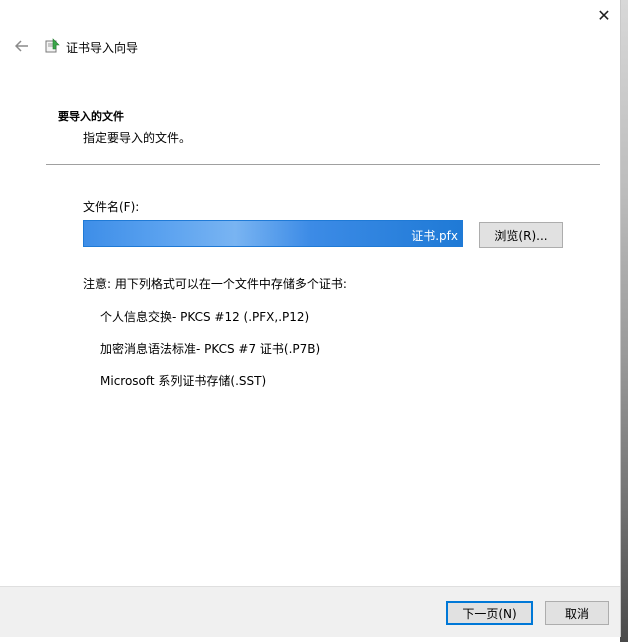 The width and height of the screenshot is (628, 642). What do you see at coordinates (434, 236) in the screenshot?
I see `file-name-value: 证书.pfx` at bounding box center [434, 236].